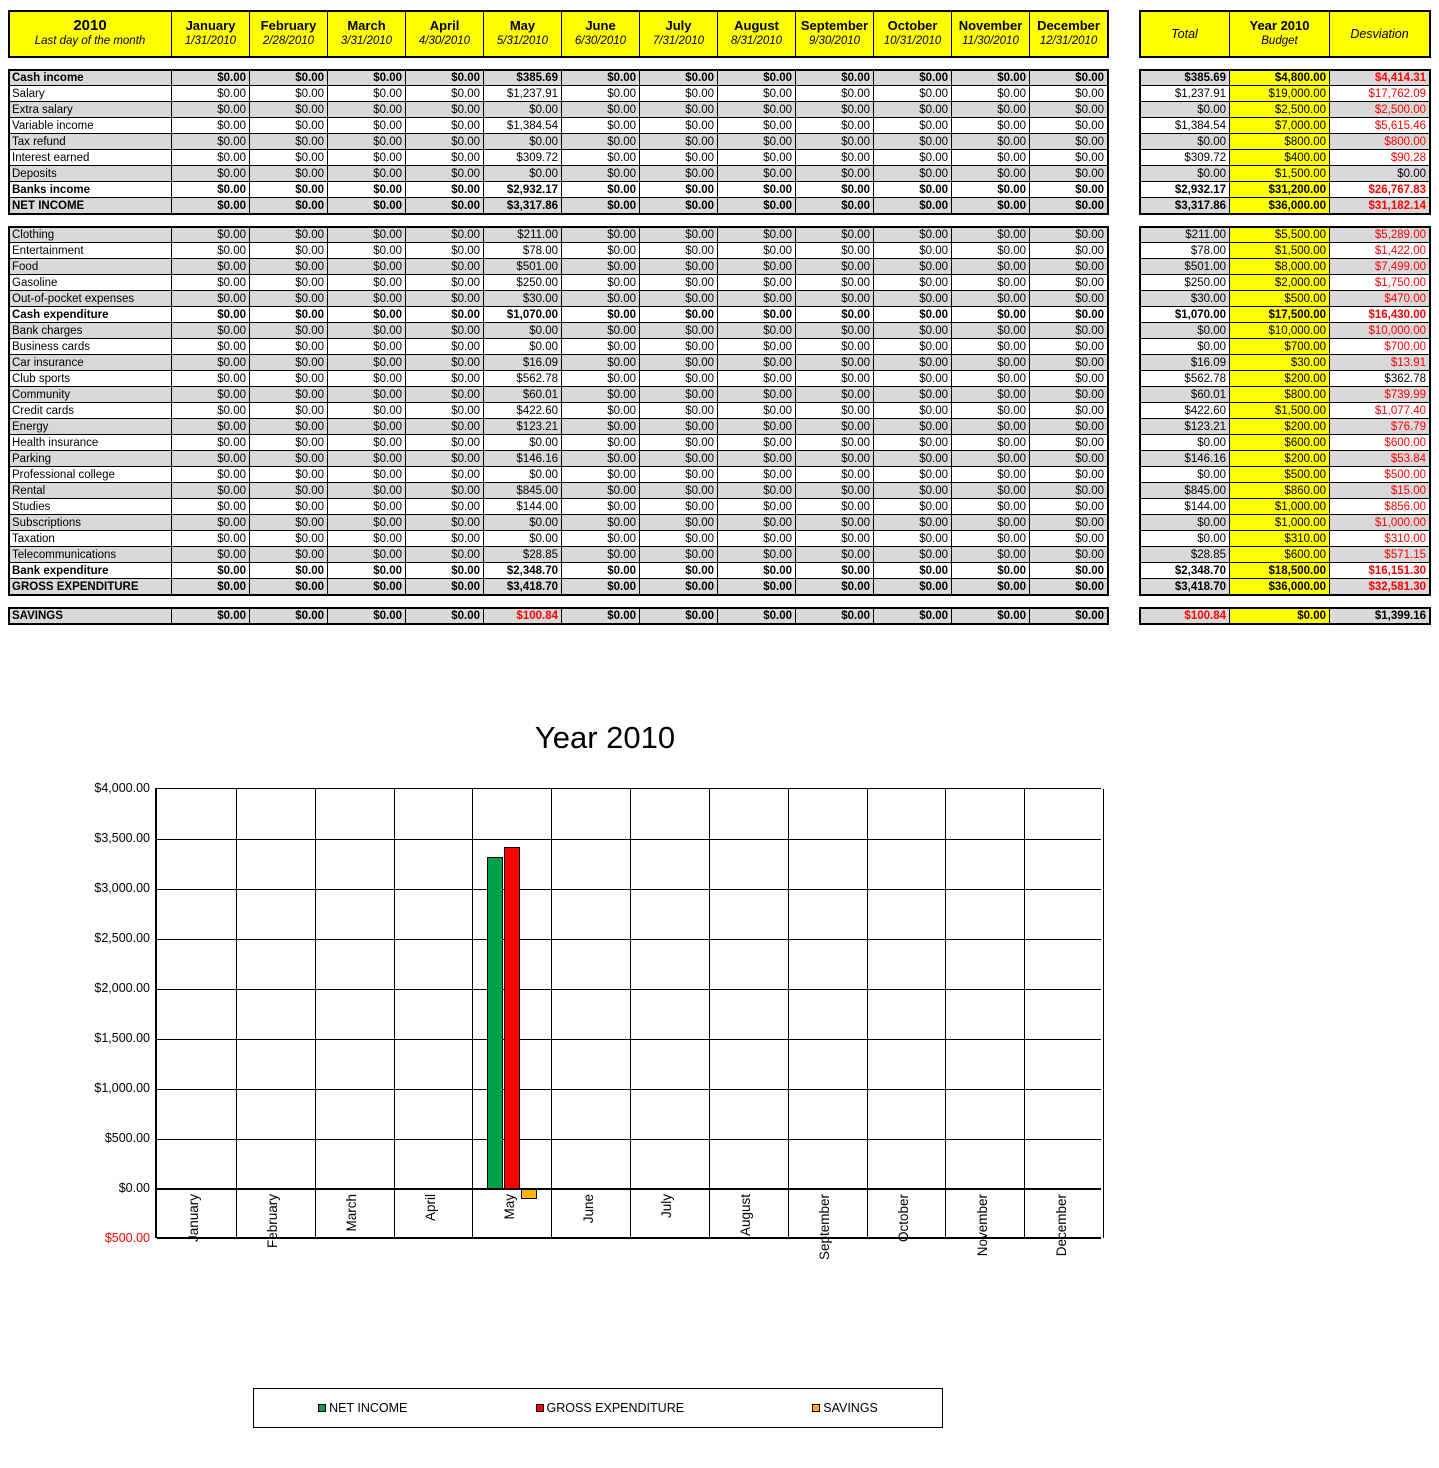  Describe the element at coordinates (605, 737) in the screenshot. I see `chart-title: Year 2010` at that location.